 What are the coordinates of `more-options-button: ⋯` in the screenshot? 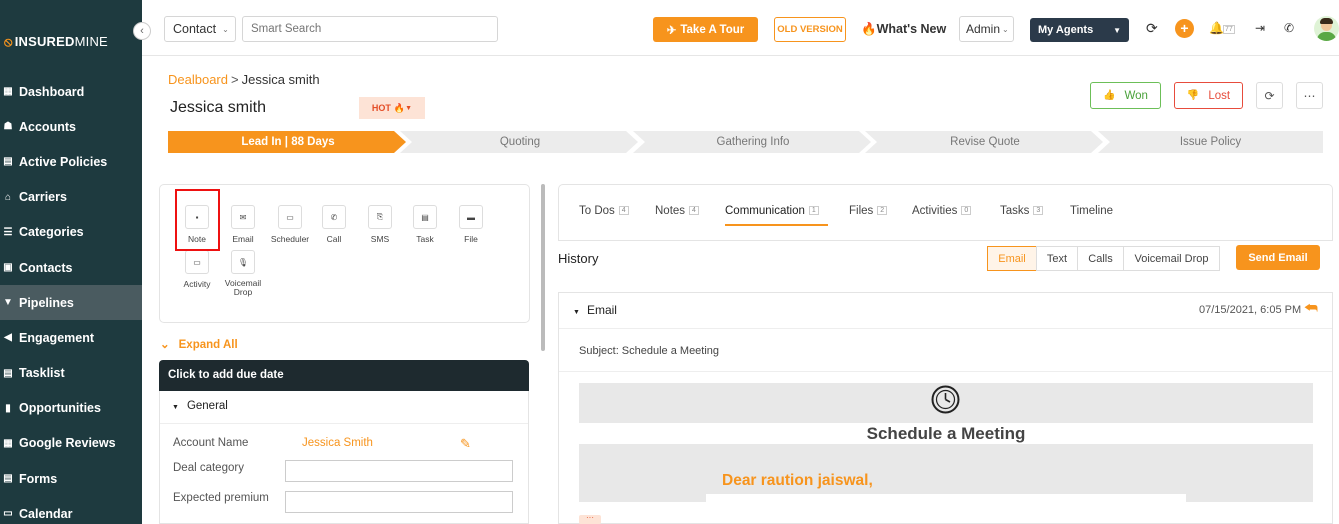 It's located at (1309, 95).